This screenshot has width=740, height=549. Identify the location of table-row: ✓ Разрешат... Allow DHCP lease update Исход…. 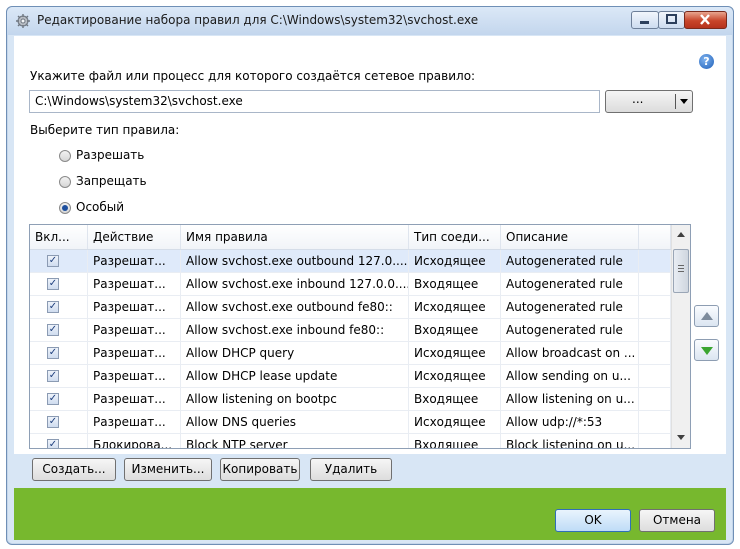
(350, 376).